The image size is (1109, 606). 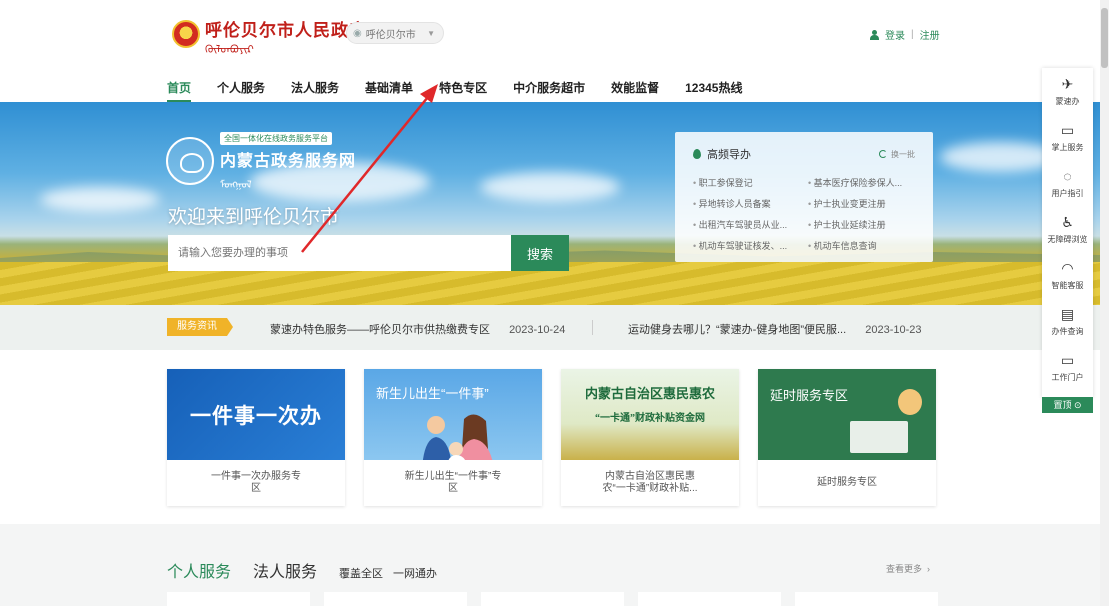 I want to click on back-to-top-button: 置顶 ⊙, so click(x=1067, y=405).